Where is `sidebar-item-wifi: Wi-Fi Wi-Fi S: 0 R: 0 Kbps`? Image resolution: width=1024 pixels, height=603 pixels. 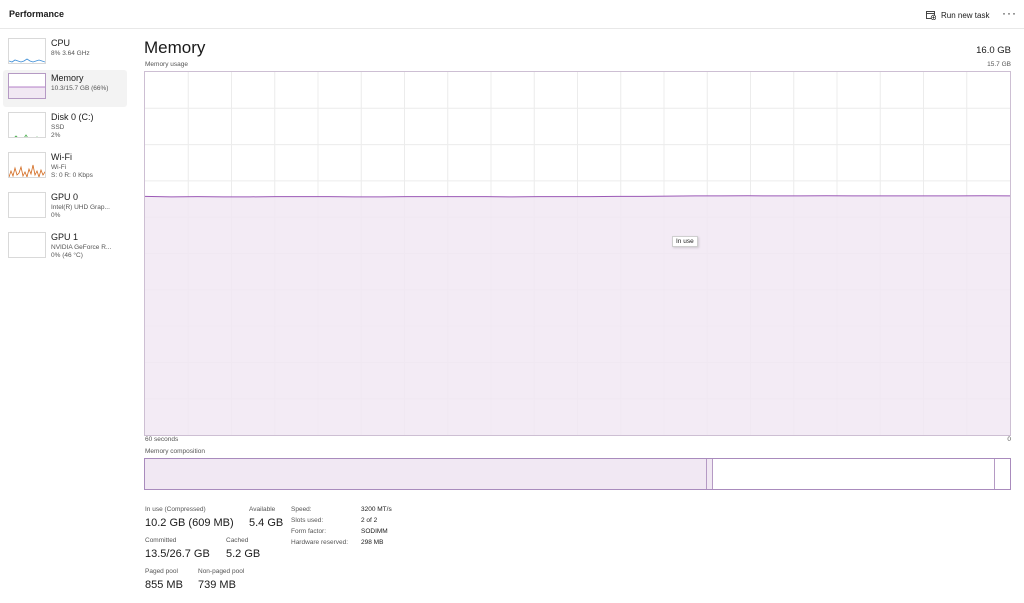
sidebar-item-wifi: Wi-Fi Wi-Fi S: 0 R: 0 Kbps is located at coordinates (65, 167).